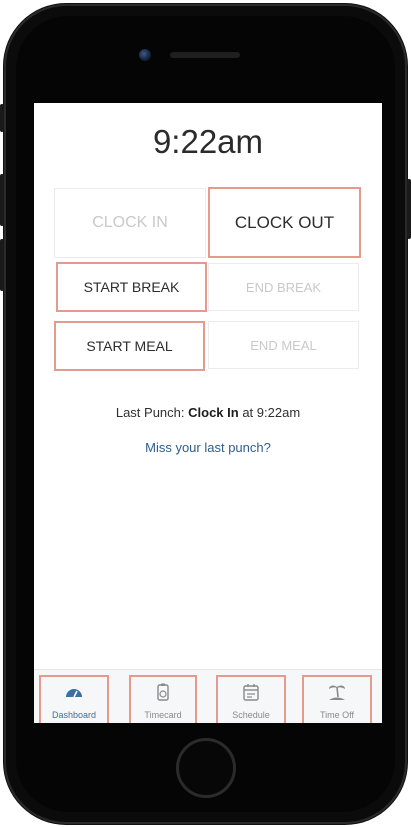  What do you see at coordinates (129, 346) in the screenshot?
I see `start-meal-button: START MEAL` at bounding box center [129, 346].